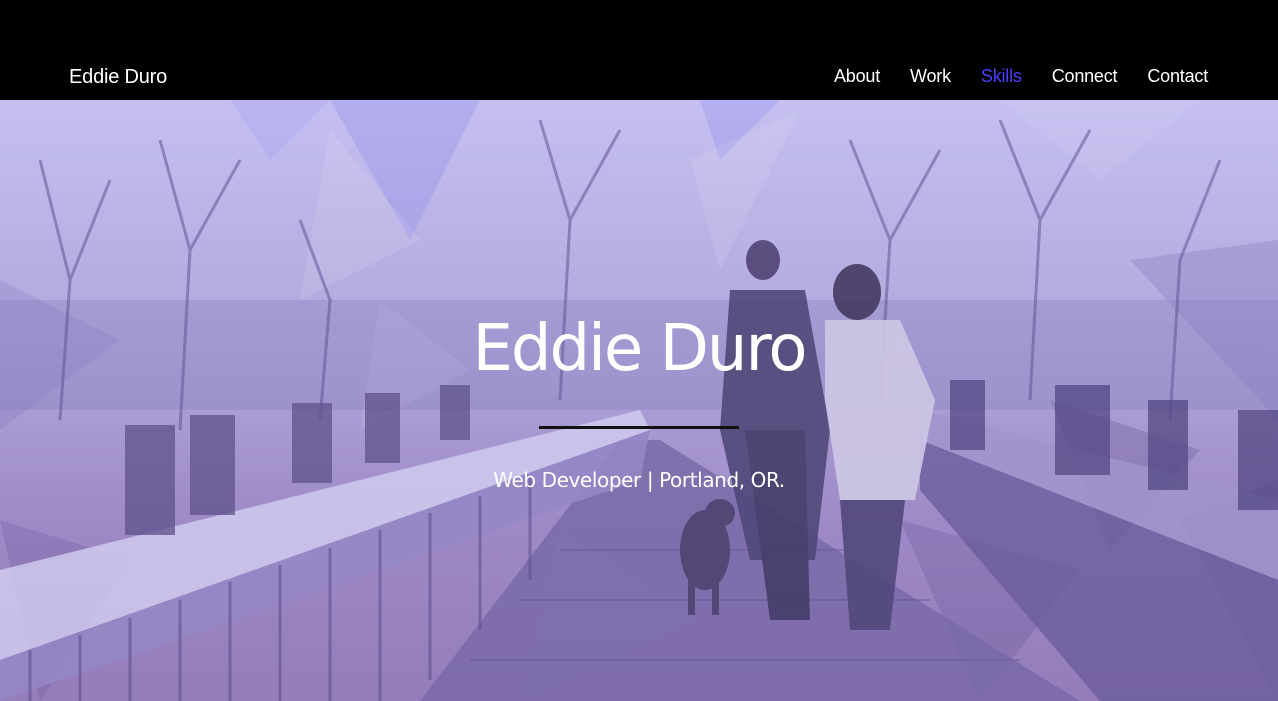 The height and width of the screenshot is (701, 1278). I want to click on nav-link-skills: Skills, so click(1001, 76).